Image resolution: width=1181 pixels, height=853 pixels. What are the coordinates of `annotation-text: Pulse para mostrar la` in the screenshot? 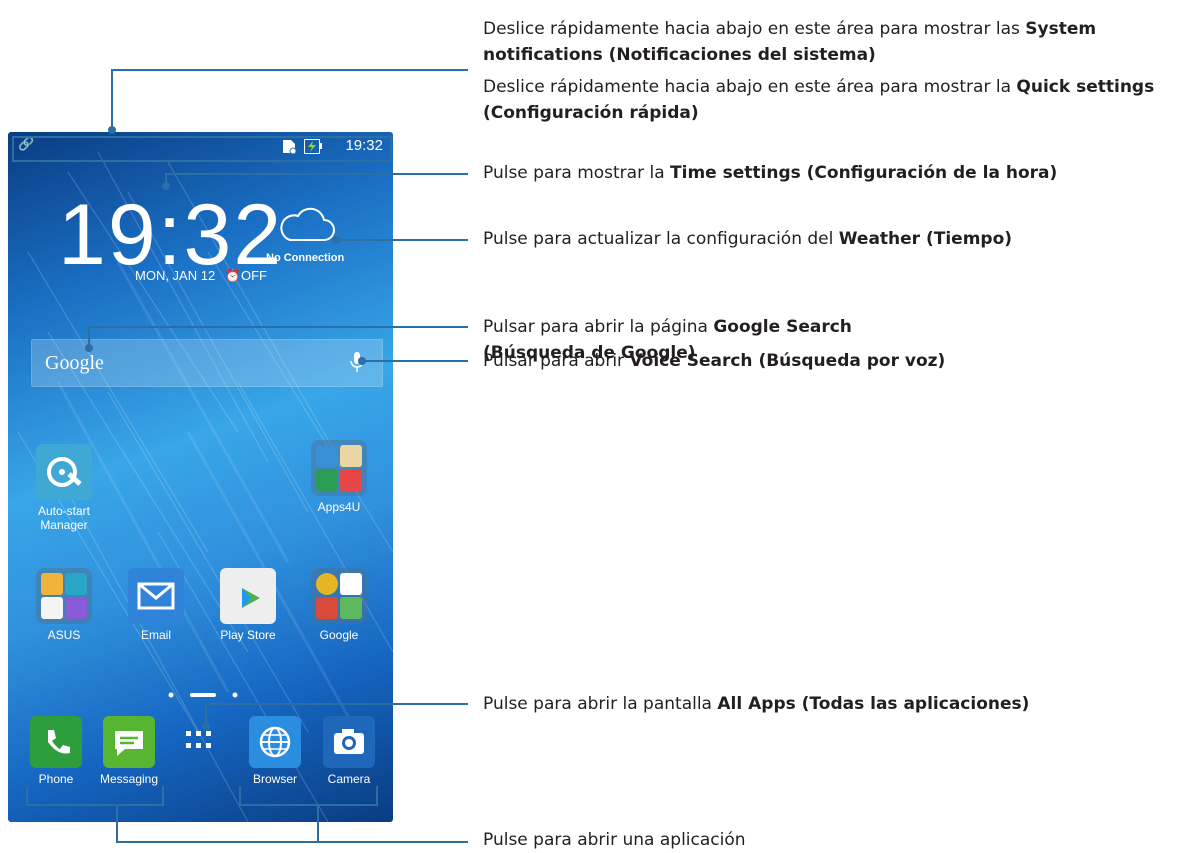 It's located at (577, 173).